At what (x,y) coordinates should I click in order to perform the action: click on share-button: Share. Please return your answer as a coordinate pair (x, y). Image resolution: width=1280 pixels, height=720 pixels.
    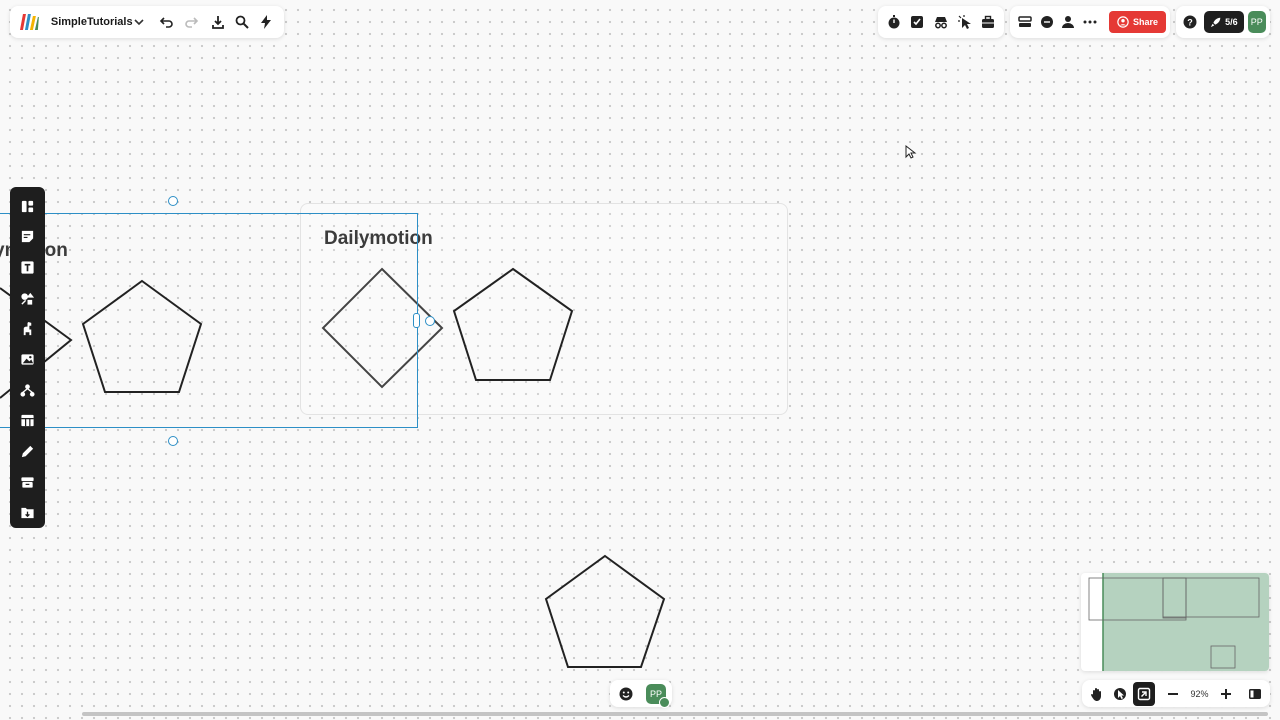
    Looking at the image, I should click on (1138, 22).